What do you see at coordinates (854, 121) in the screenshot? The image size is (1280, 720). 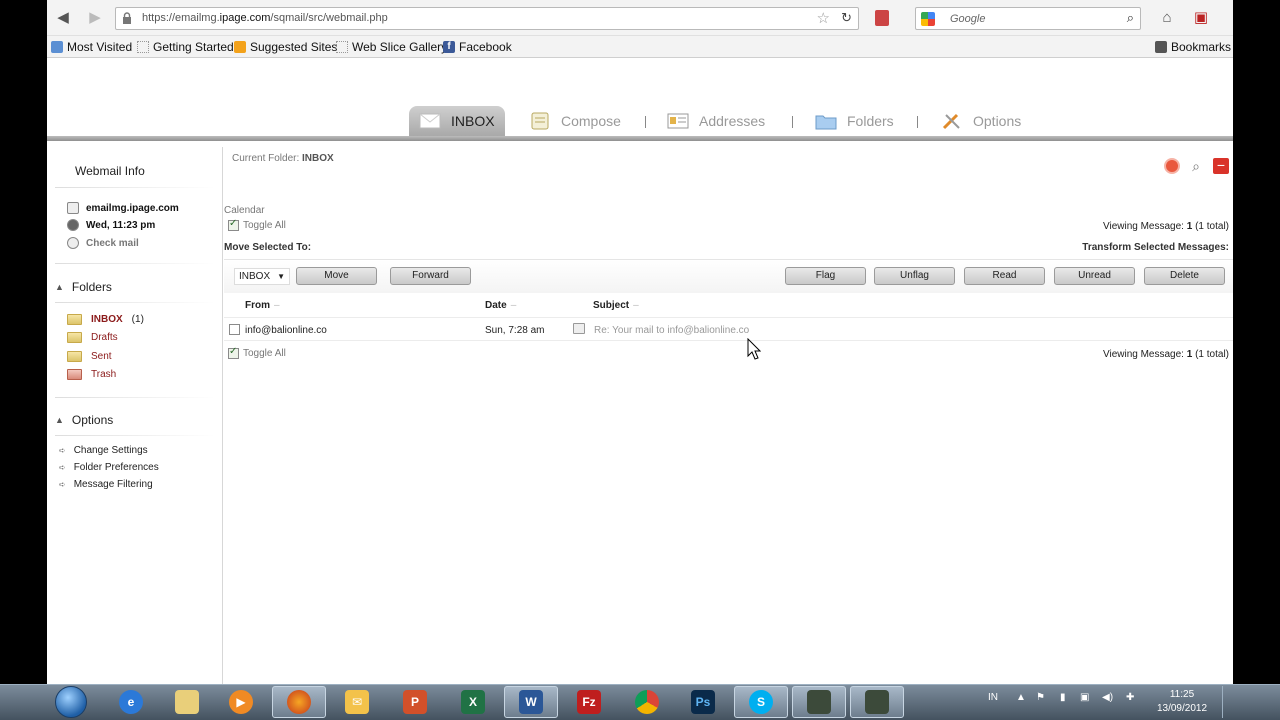 I see `tab-folders: Folders` at bounding box center [854, 121].